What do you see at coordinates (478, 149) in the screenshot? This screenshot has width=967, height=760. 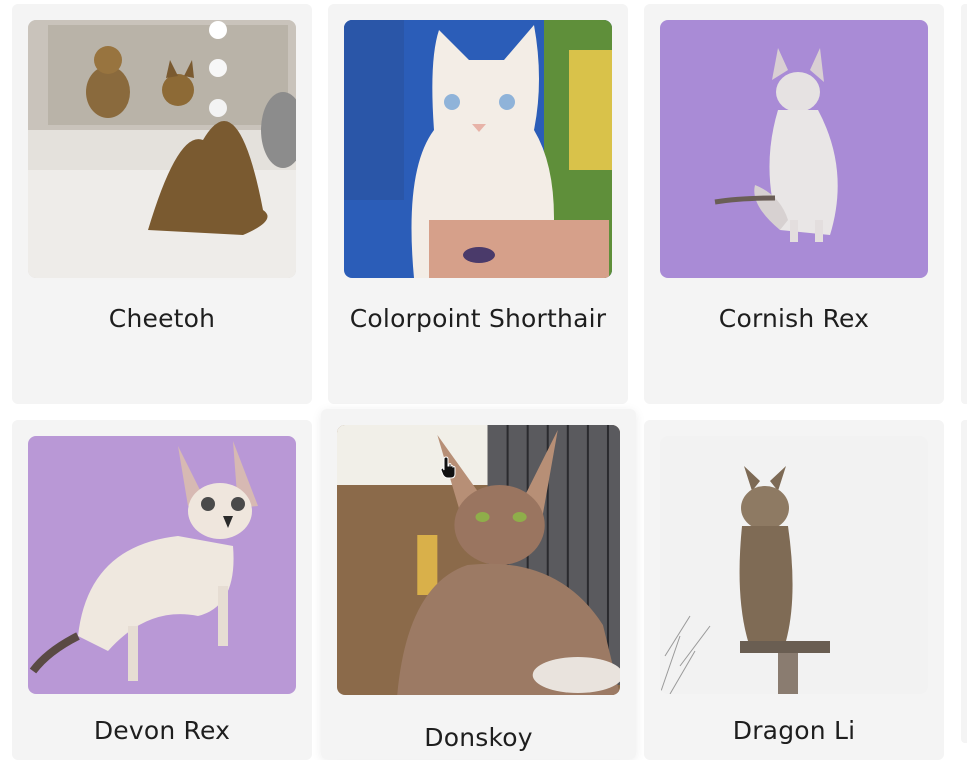 I see `breed-photo-colorpoint-shorthair` at bounding box center [478, 149].